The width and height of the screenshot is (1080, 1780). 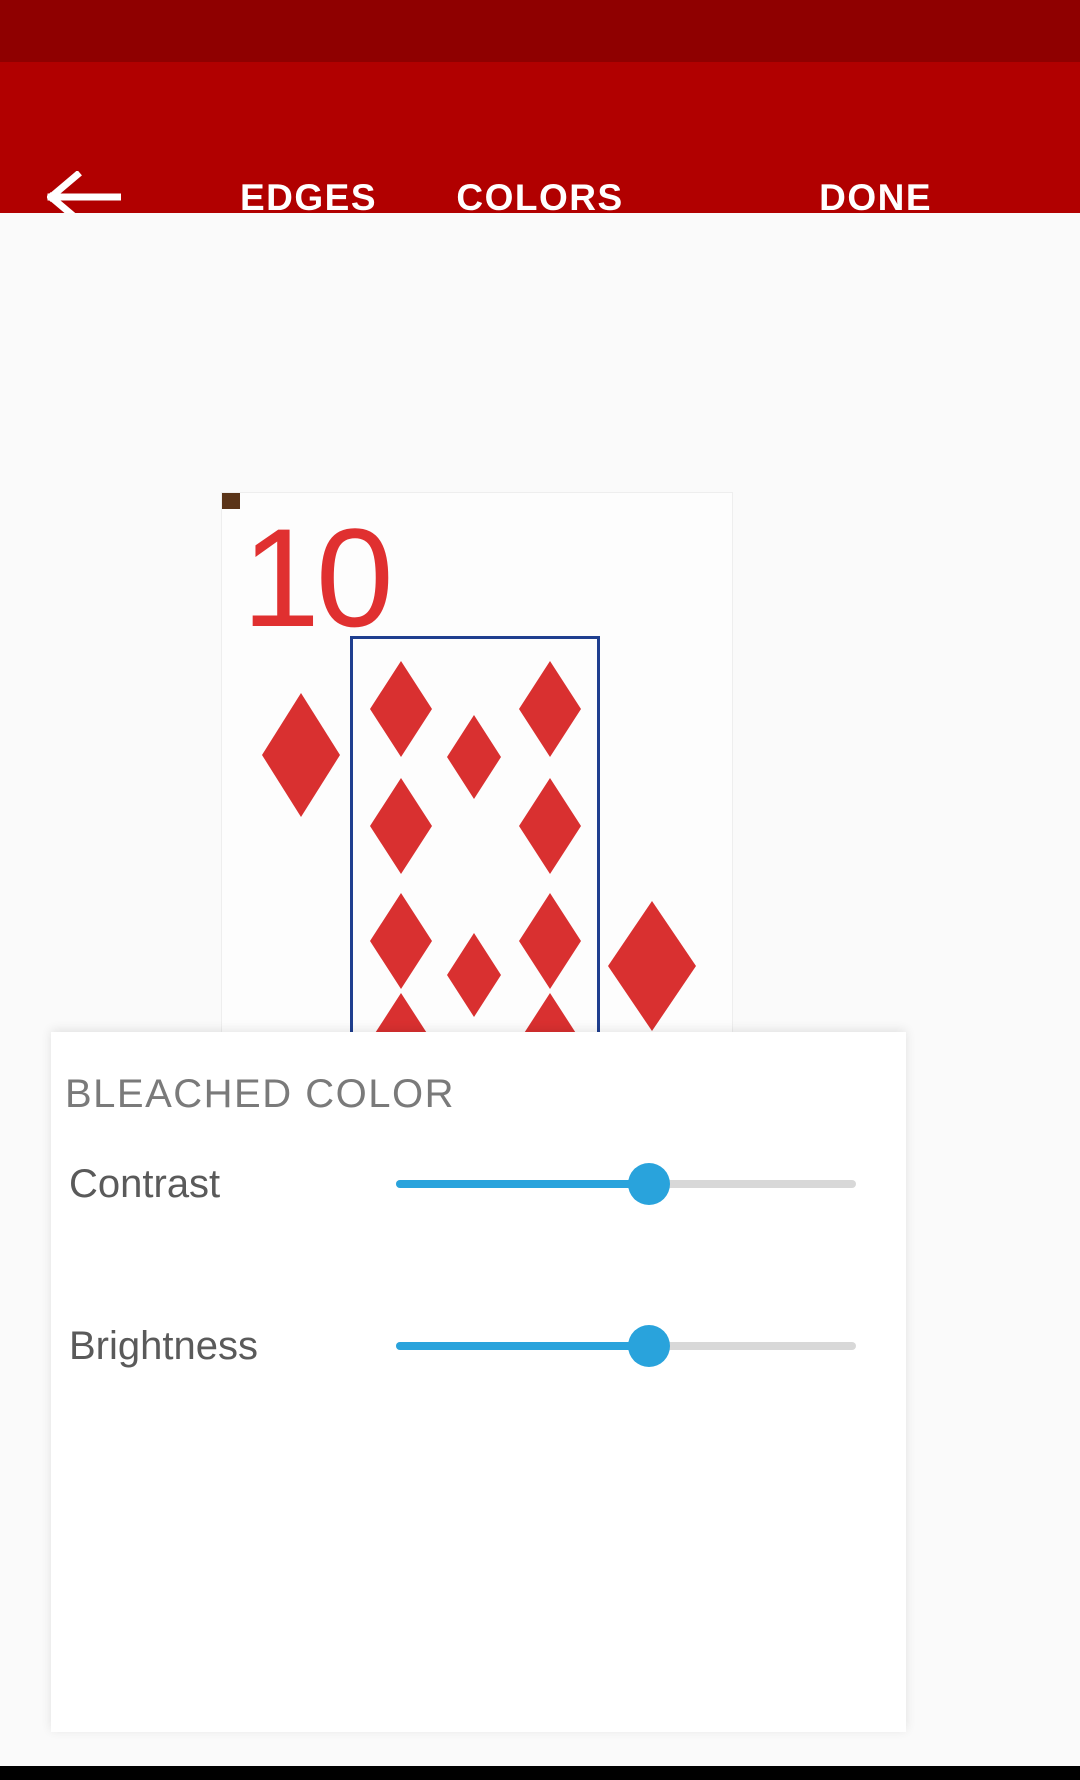 I want to click on contrast-label: Contrast, so click(x=145, y=1183).